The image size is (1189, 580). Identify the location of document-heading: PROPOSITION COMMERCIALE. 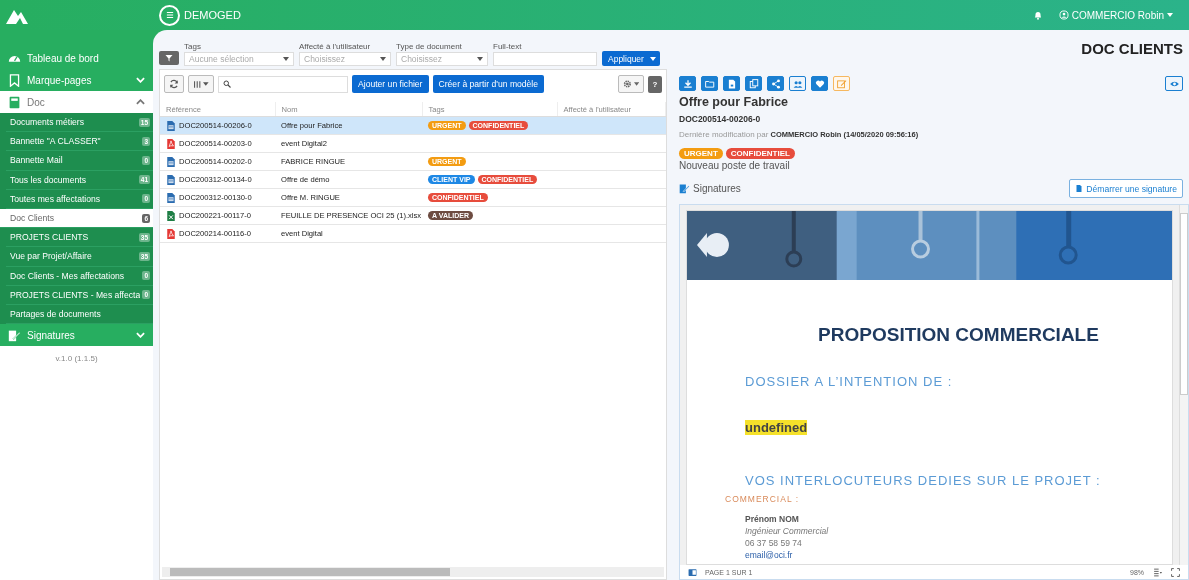
(958, 335).